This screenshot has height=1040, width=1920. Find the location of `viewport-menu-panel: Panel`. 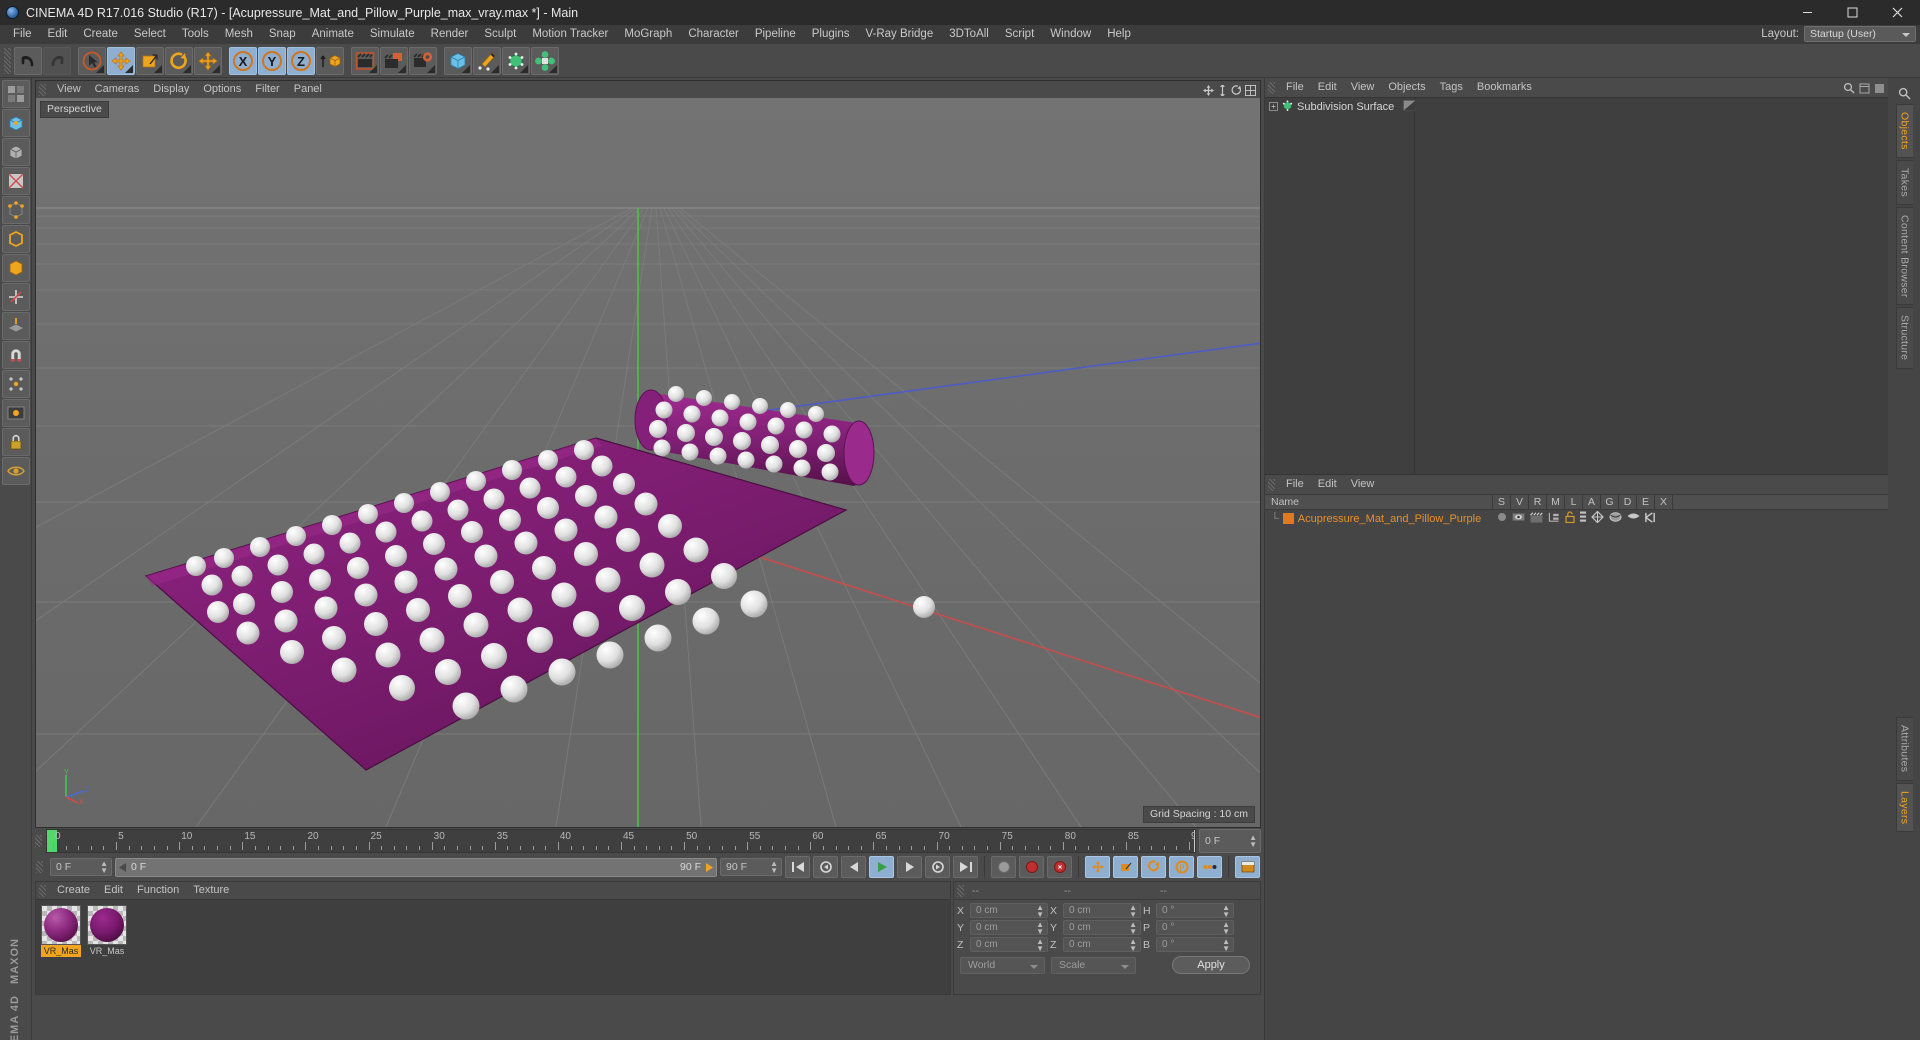

viewport-menu-panel: Panel is located at coordinates (308, 89).